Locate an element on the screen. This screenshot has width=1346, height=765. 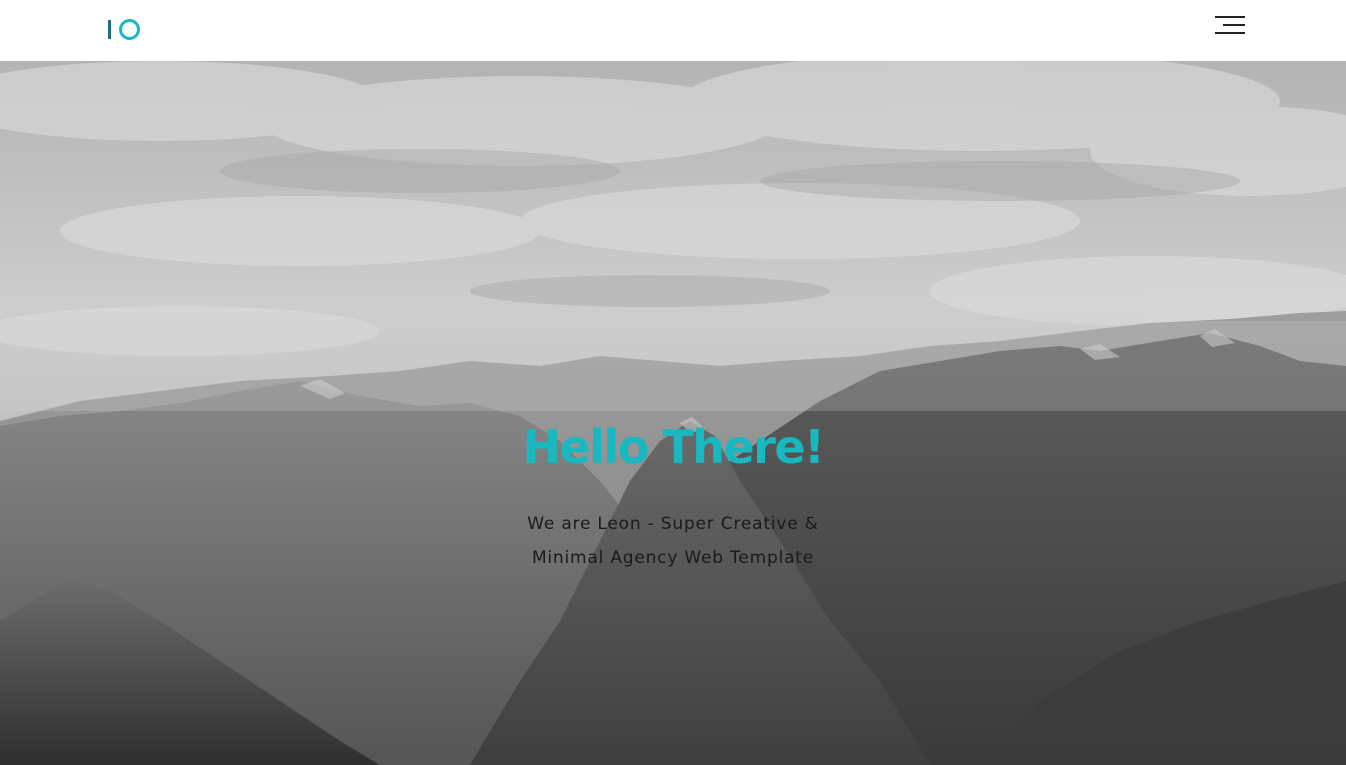
menu-line-middle is located at coordinates (1234, 25).